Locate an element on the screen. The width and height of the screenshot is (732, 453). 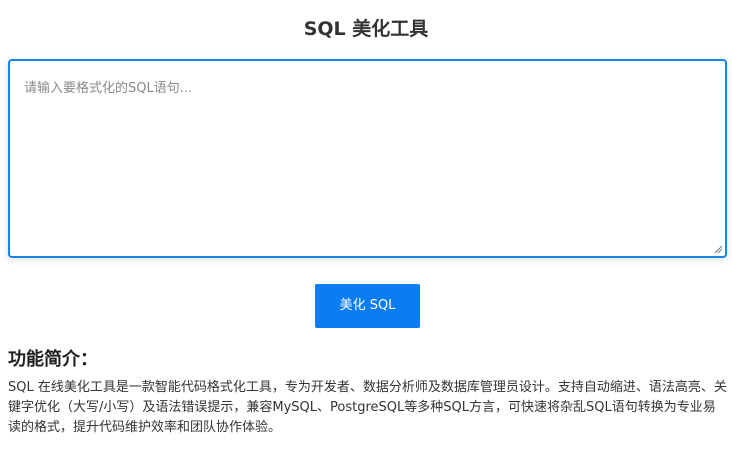
intro-heading: 功能简介： is located at coordinates (53, 359).